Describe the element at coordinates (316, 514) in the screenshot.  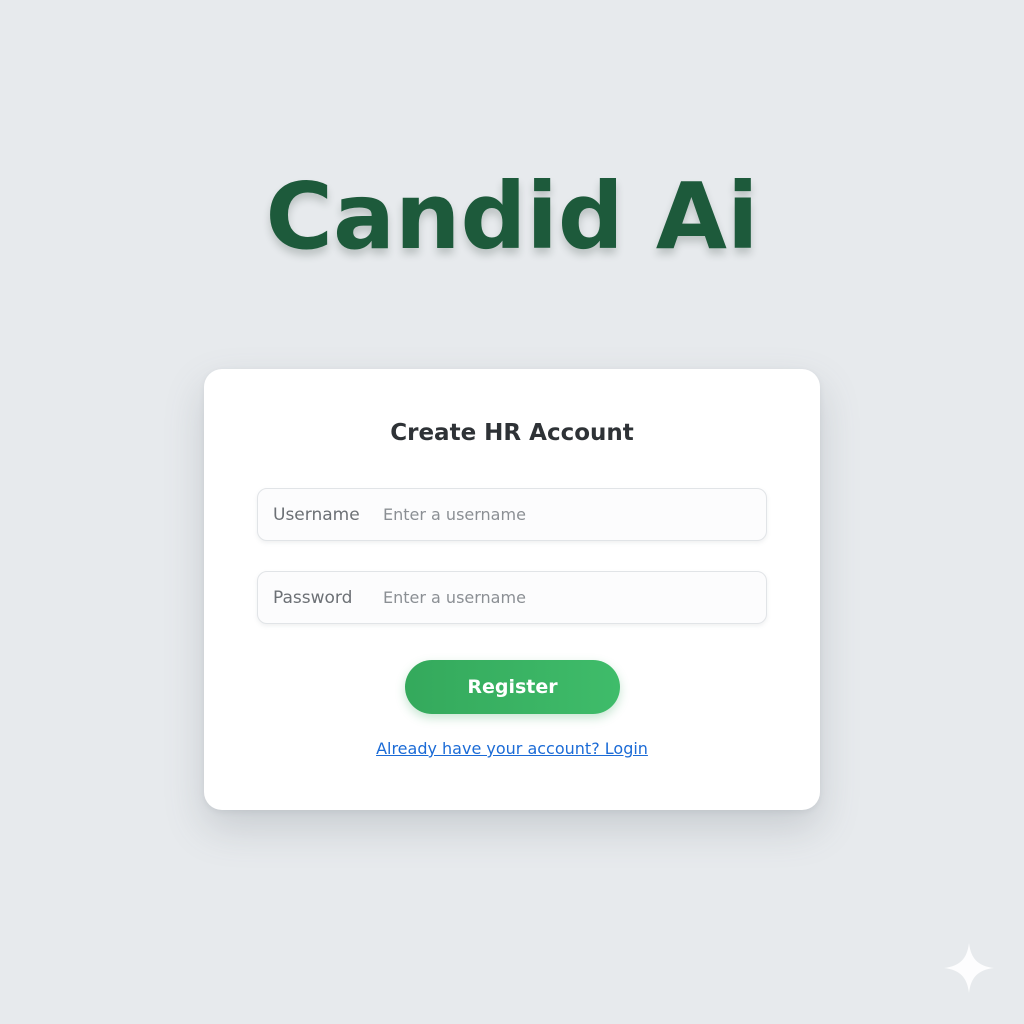
I see `username-label: Username` at that location.